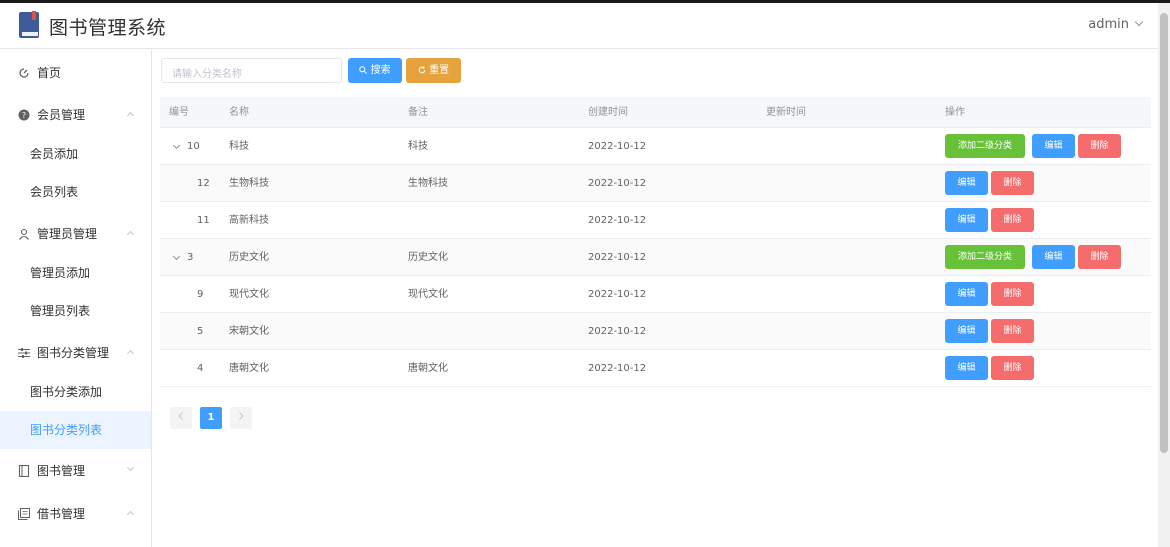  I want to click on sidebar-subitem-member-add: 会员添加, so click(75, 154).